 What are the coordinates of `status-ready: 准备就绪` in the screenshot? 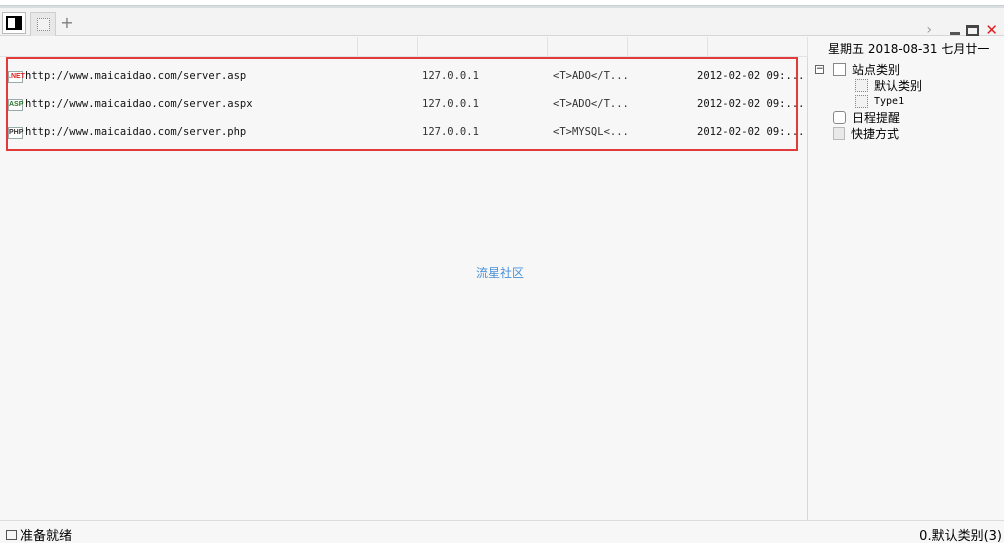 It's located at (39, 534).